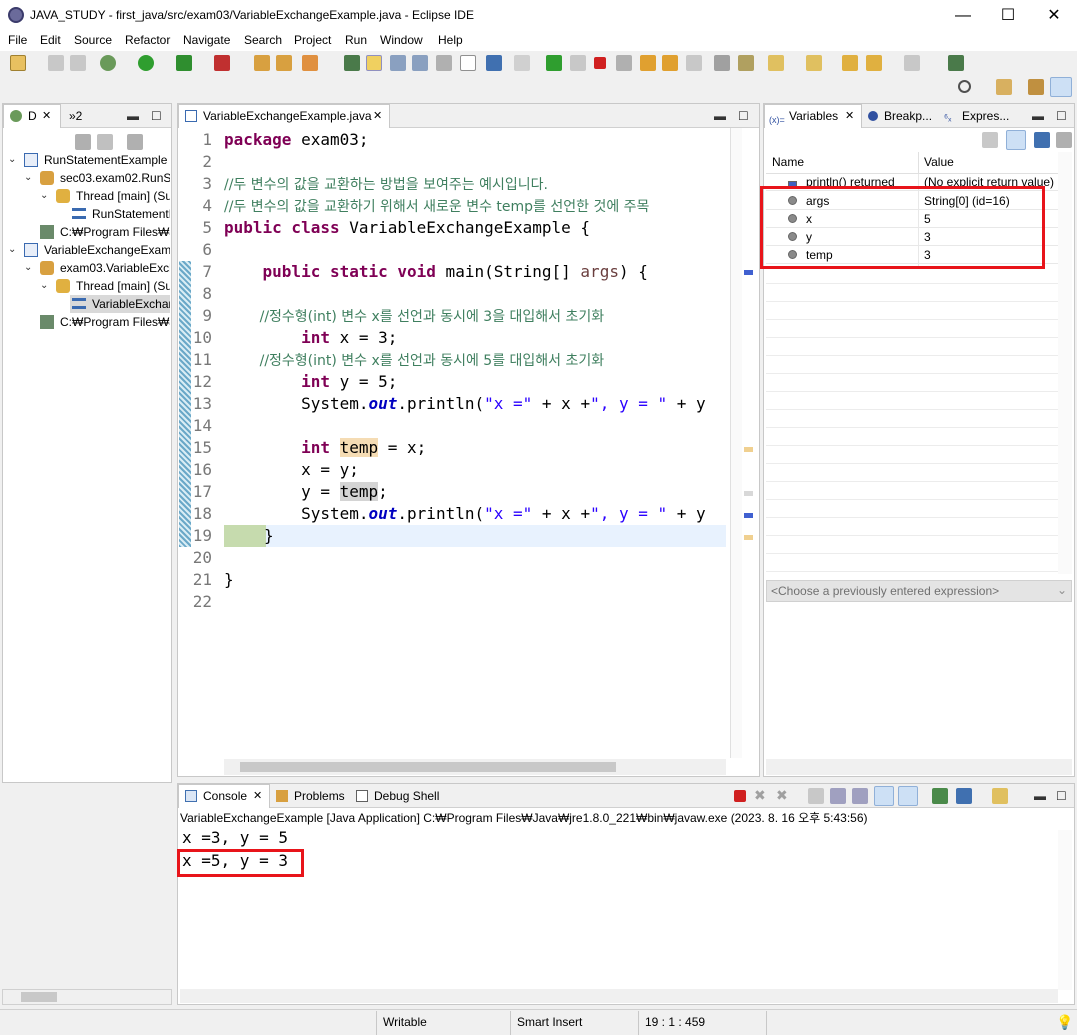  What do you see at coordinates (746, 63) in the screenshot?
I see `use-step-filters-icon` at bounding box center [746, 63].